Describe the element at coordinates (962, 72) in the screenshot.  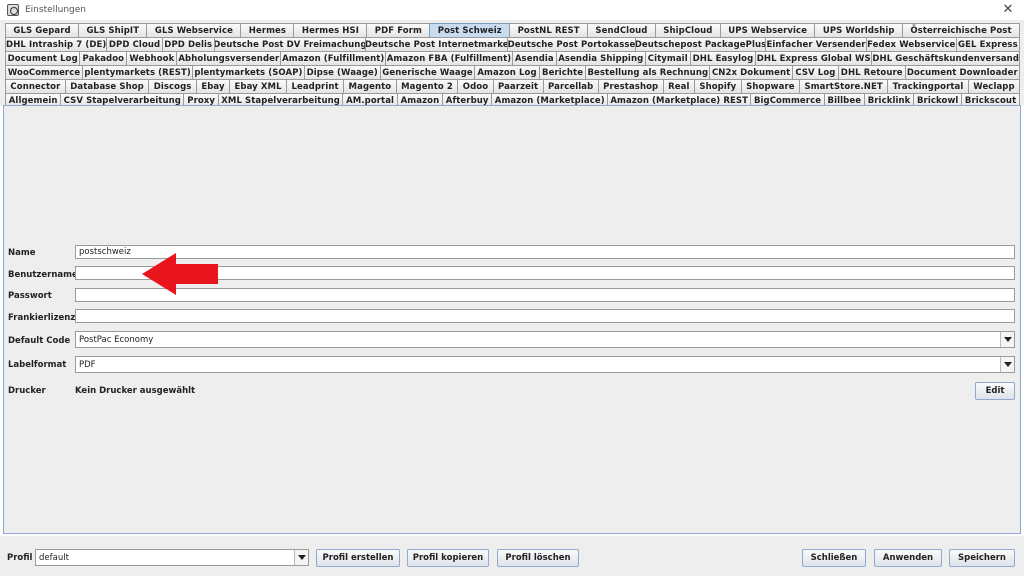
I see `tab-document-downloader: Document Downloader` at that location.